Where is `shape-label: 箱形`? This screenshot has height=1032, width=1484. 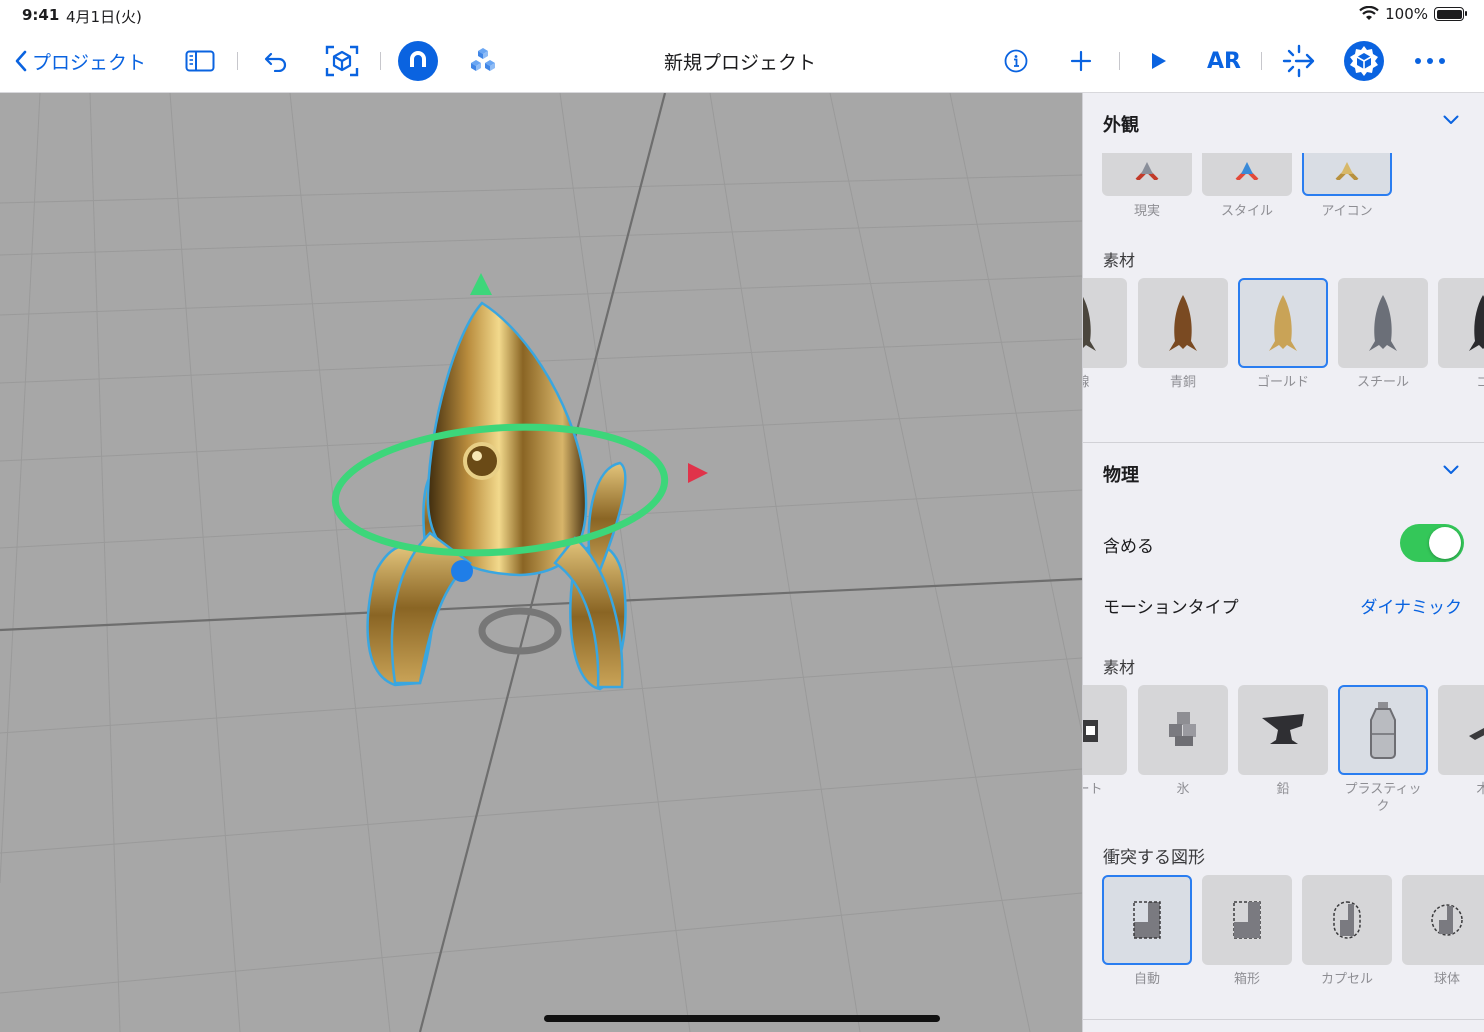 shape-label: 箱形 is located at coordinates (1246, 979).